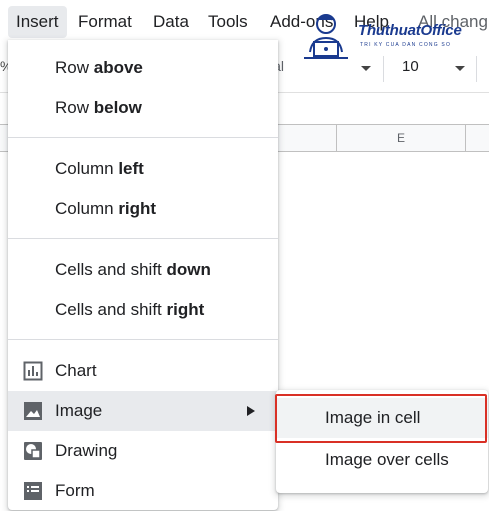 This screenshot has height=511, width=489. What do you see at coordinates (143, 371) in the screenshot?
I see `menu-item-chart: Chart` at bounding box center [143, 371].